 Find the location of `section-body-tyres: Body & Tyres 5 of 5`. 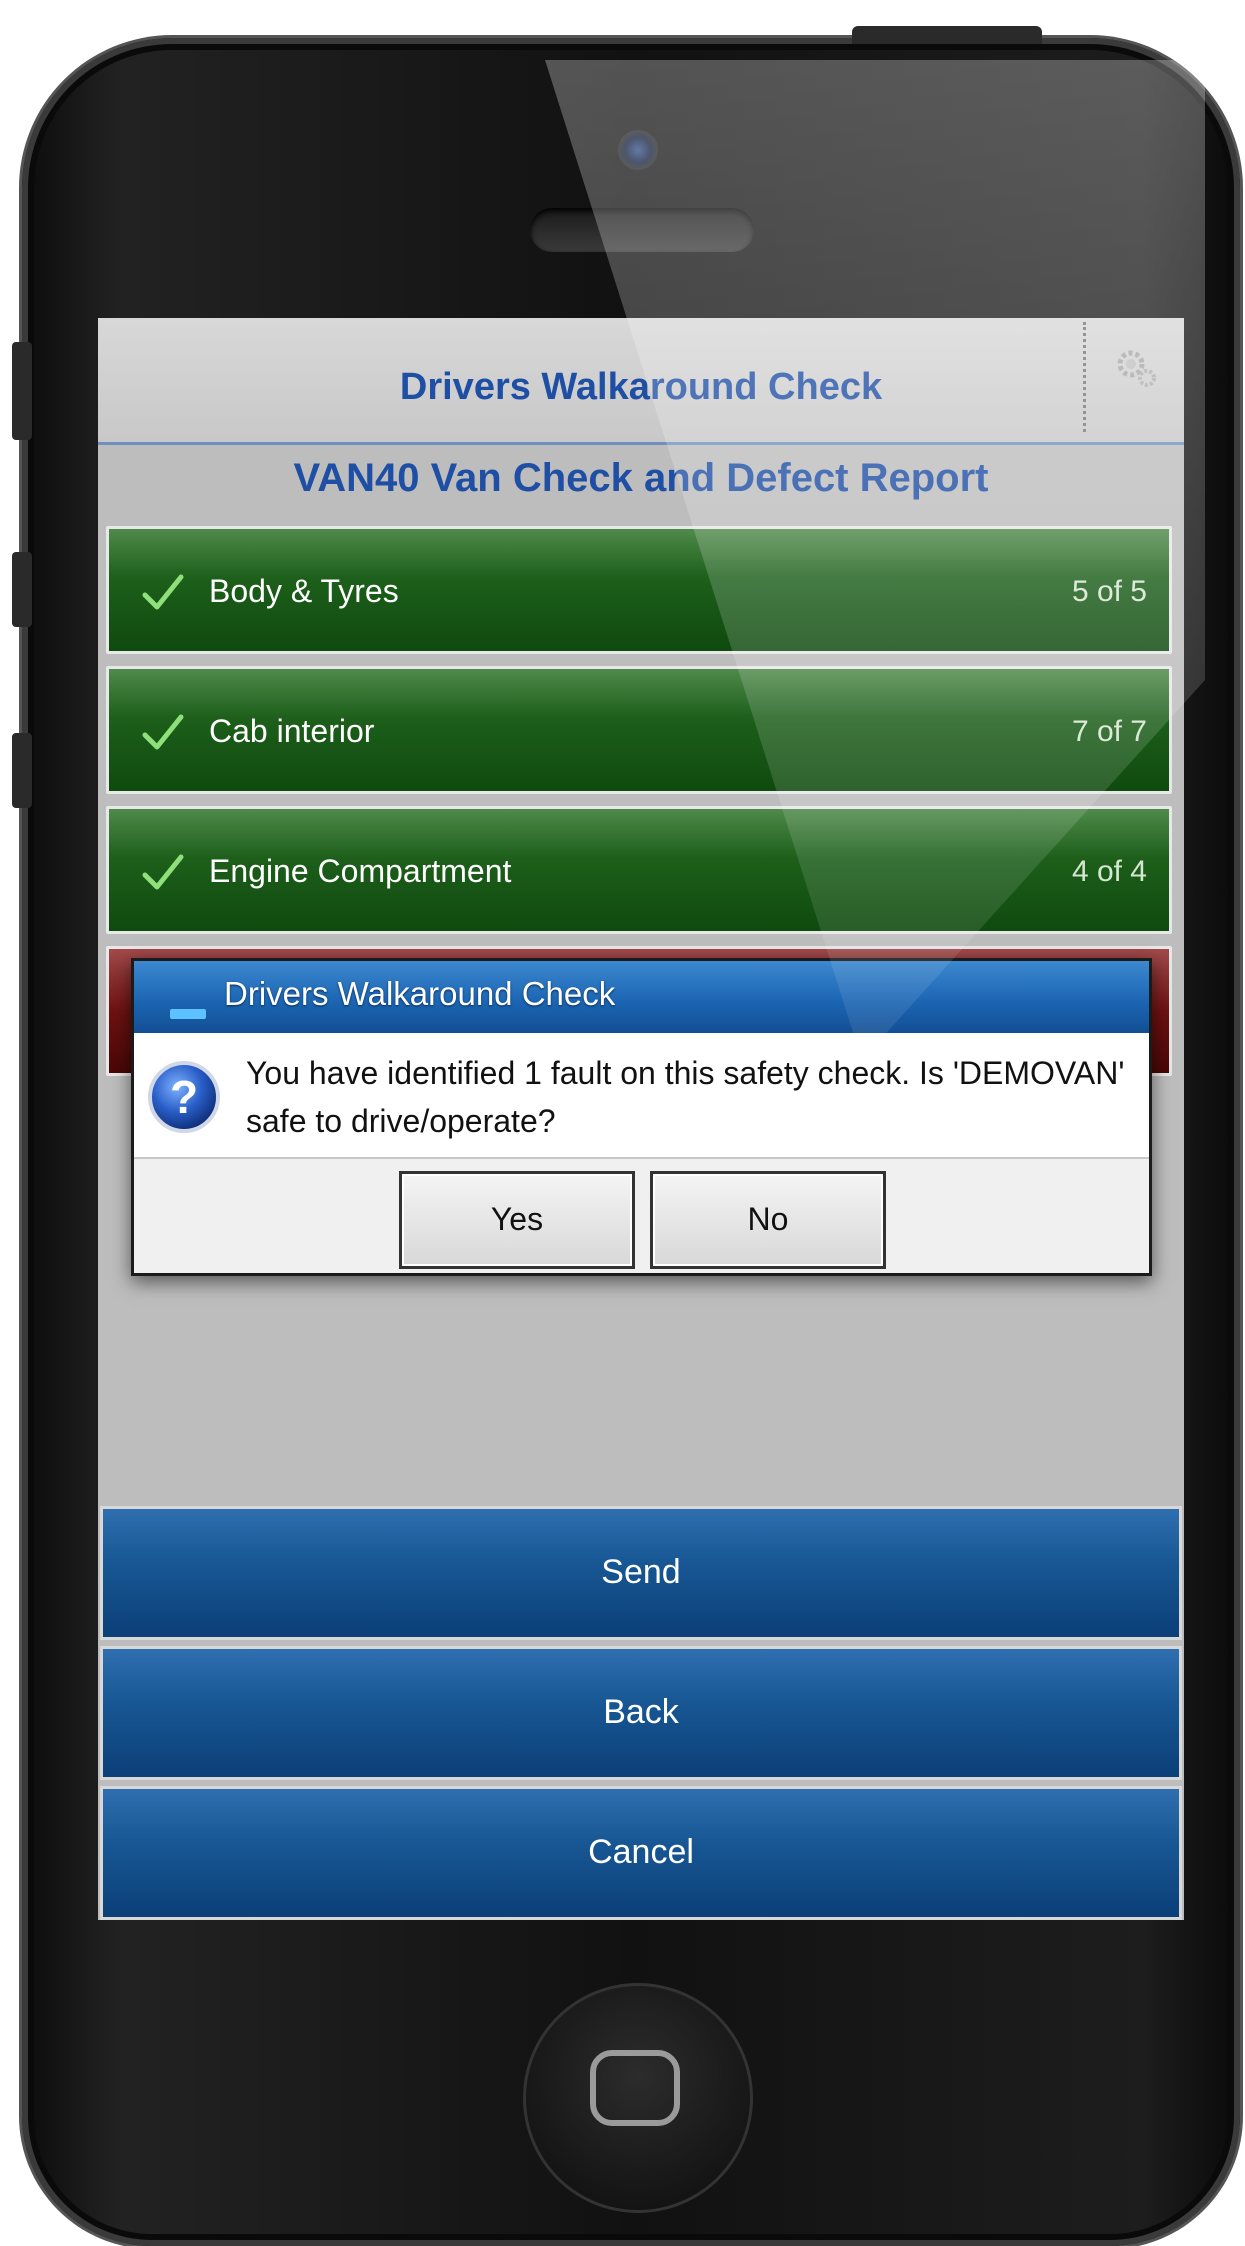

section-body-tyres: Body & Tyres 5 of 5 is located at coordinates (639, 590).